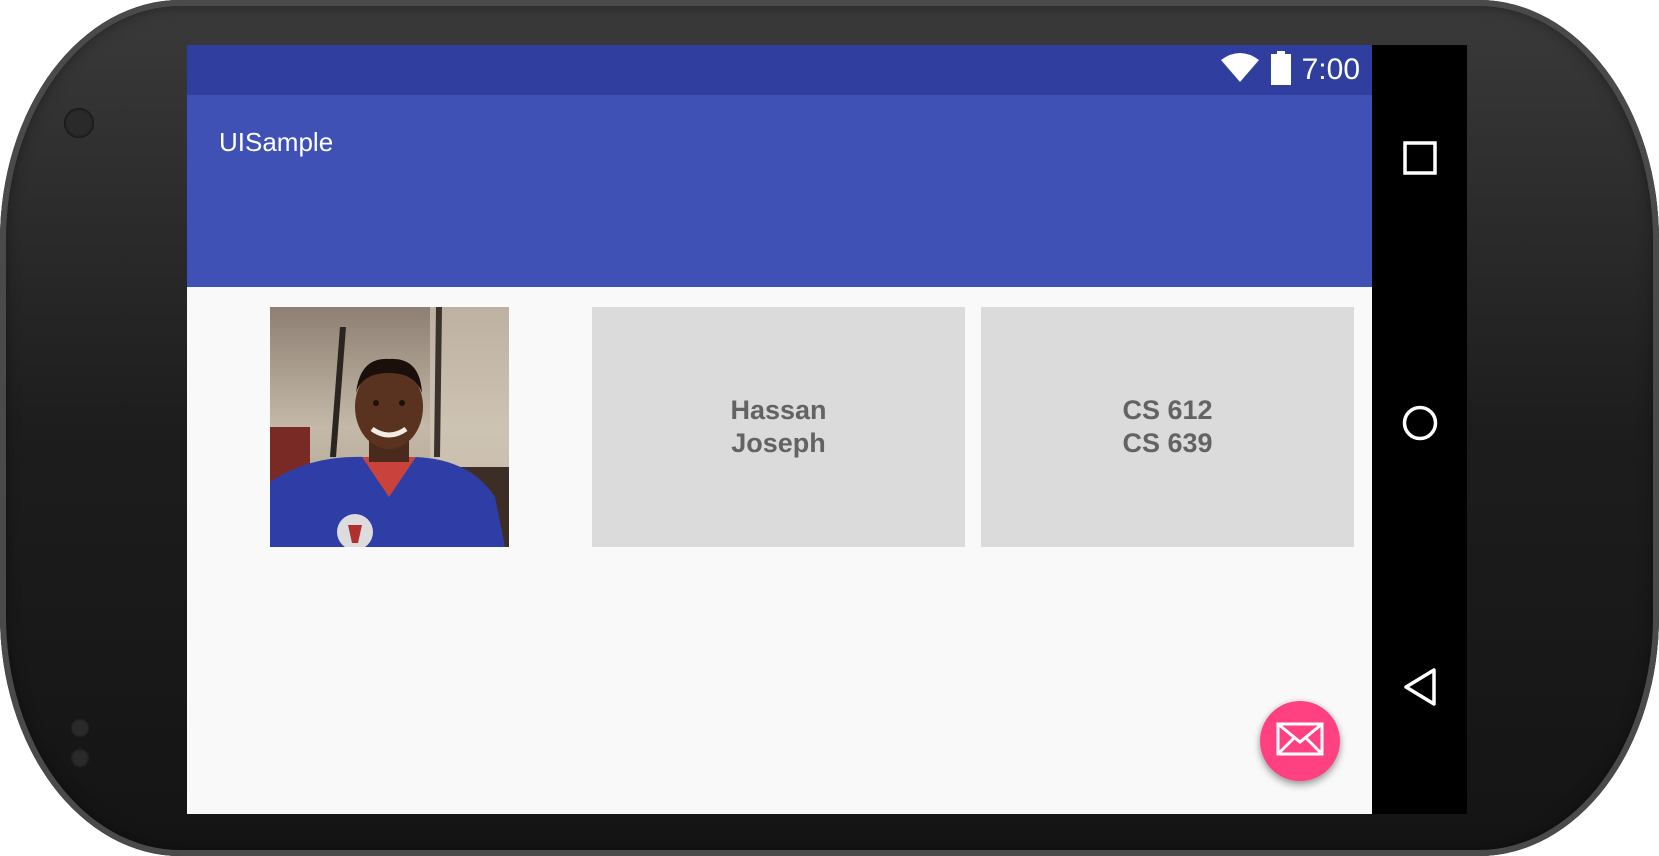 This screenshot has width=1659, height=856. Describe the element at coordinates (276, 142) in the screenshot. I see `app-title: UISample` at that location.